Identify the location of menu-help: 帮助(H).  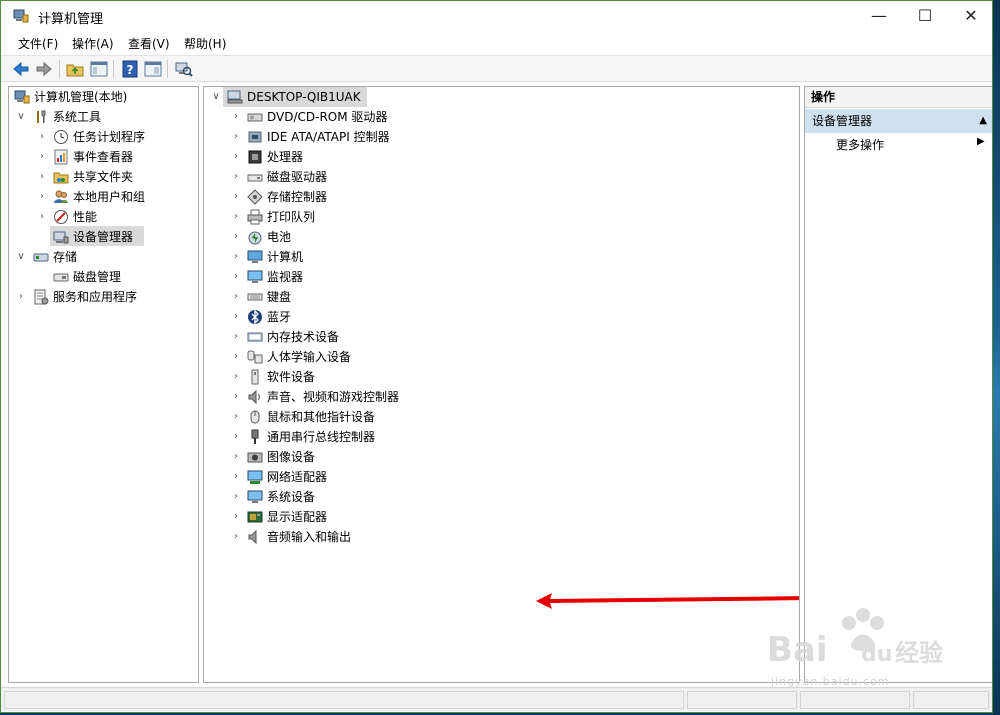
(205, 43).